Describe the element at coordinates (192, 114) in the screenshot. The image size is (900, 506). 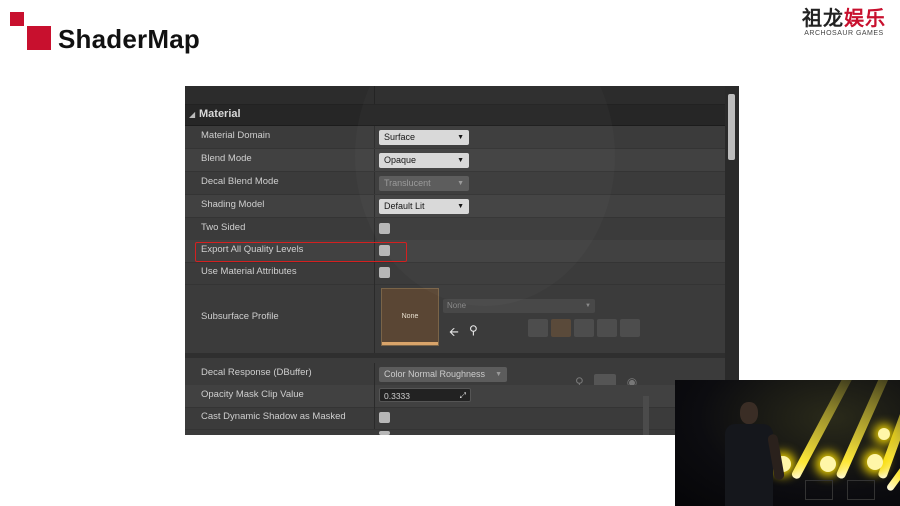
I see `triangle-collapse-icon: ◢` at that location.